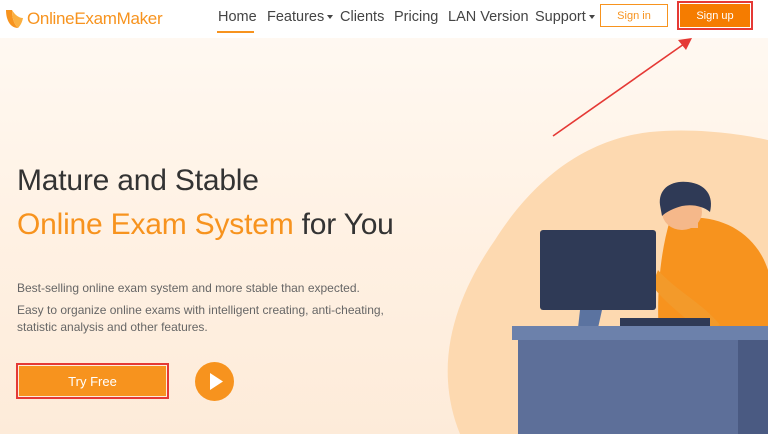 The height and width of the screenshot is (434, 768). Describe the element at coordinates (715, 15) in the screenshot. I see `sign-up-button: Sign up` at that location.